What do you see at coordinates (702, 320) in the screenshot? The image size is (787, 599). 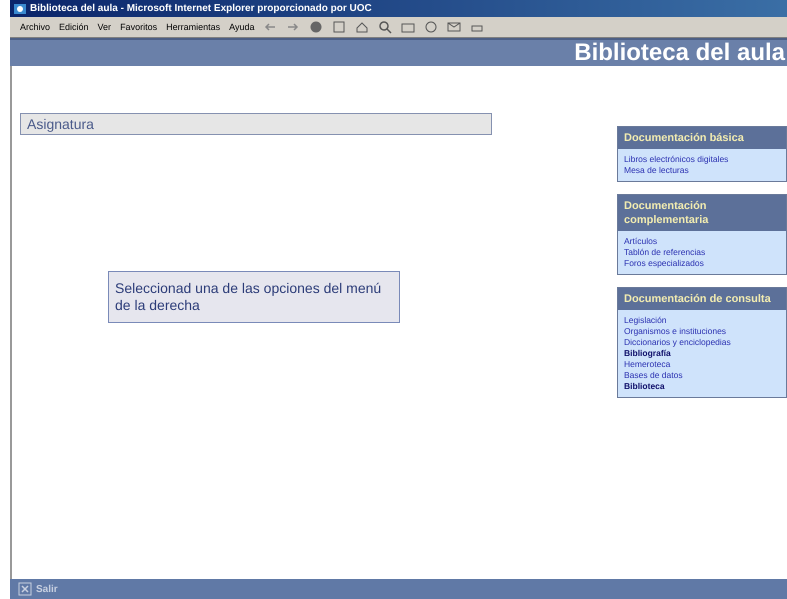 I see `menu-link: Legislación` at bounding box center [702, 320].